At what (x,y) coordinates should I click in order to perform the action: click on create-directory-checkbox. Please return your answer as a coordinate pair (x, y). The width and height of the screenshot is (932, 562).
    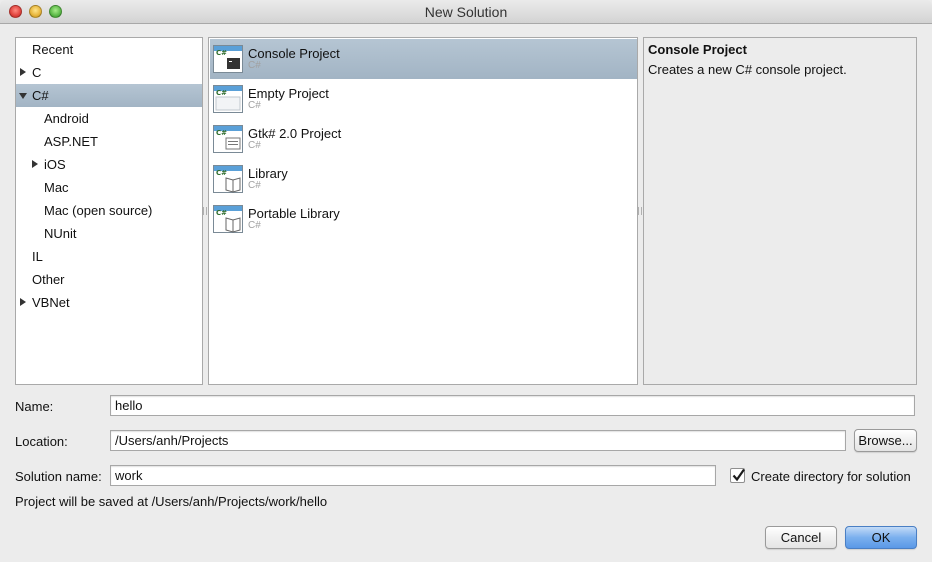
    Looking at the image, I should click on (737, 475).